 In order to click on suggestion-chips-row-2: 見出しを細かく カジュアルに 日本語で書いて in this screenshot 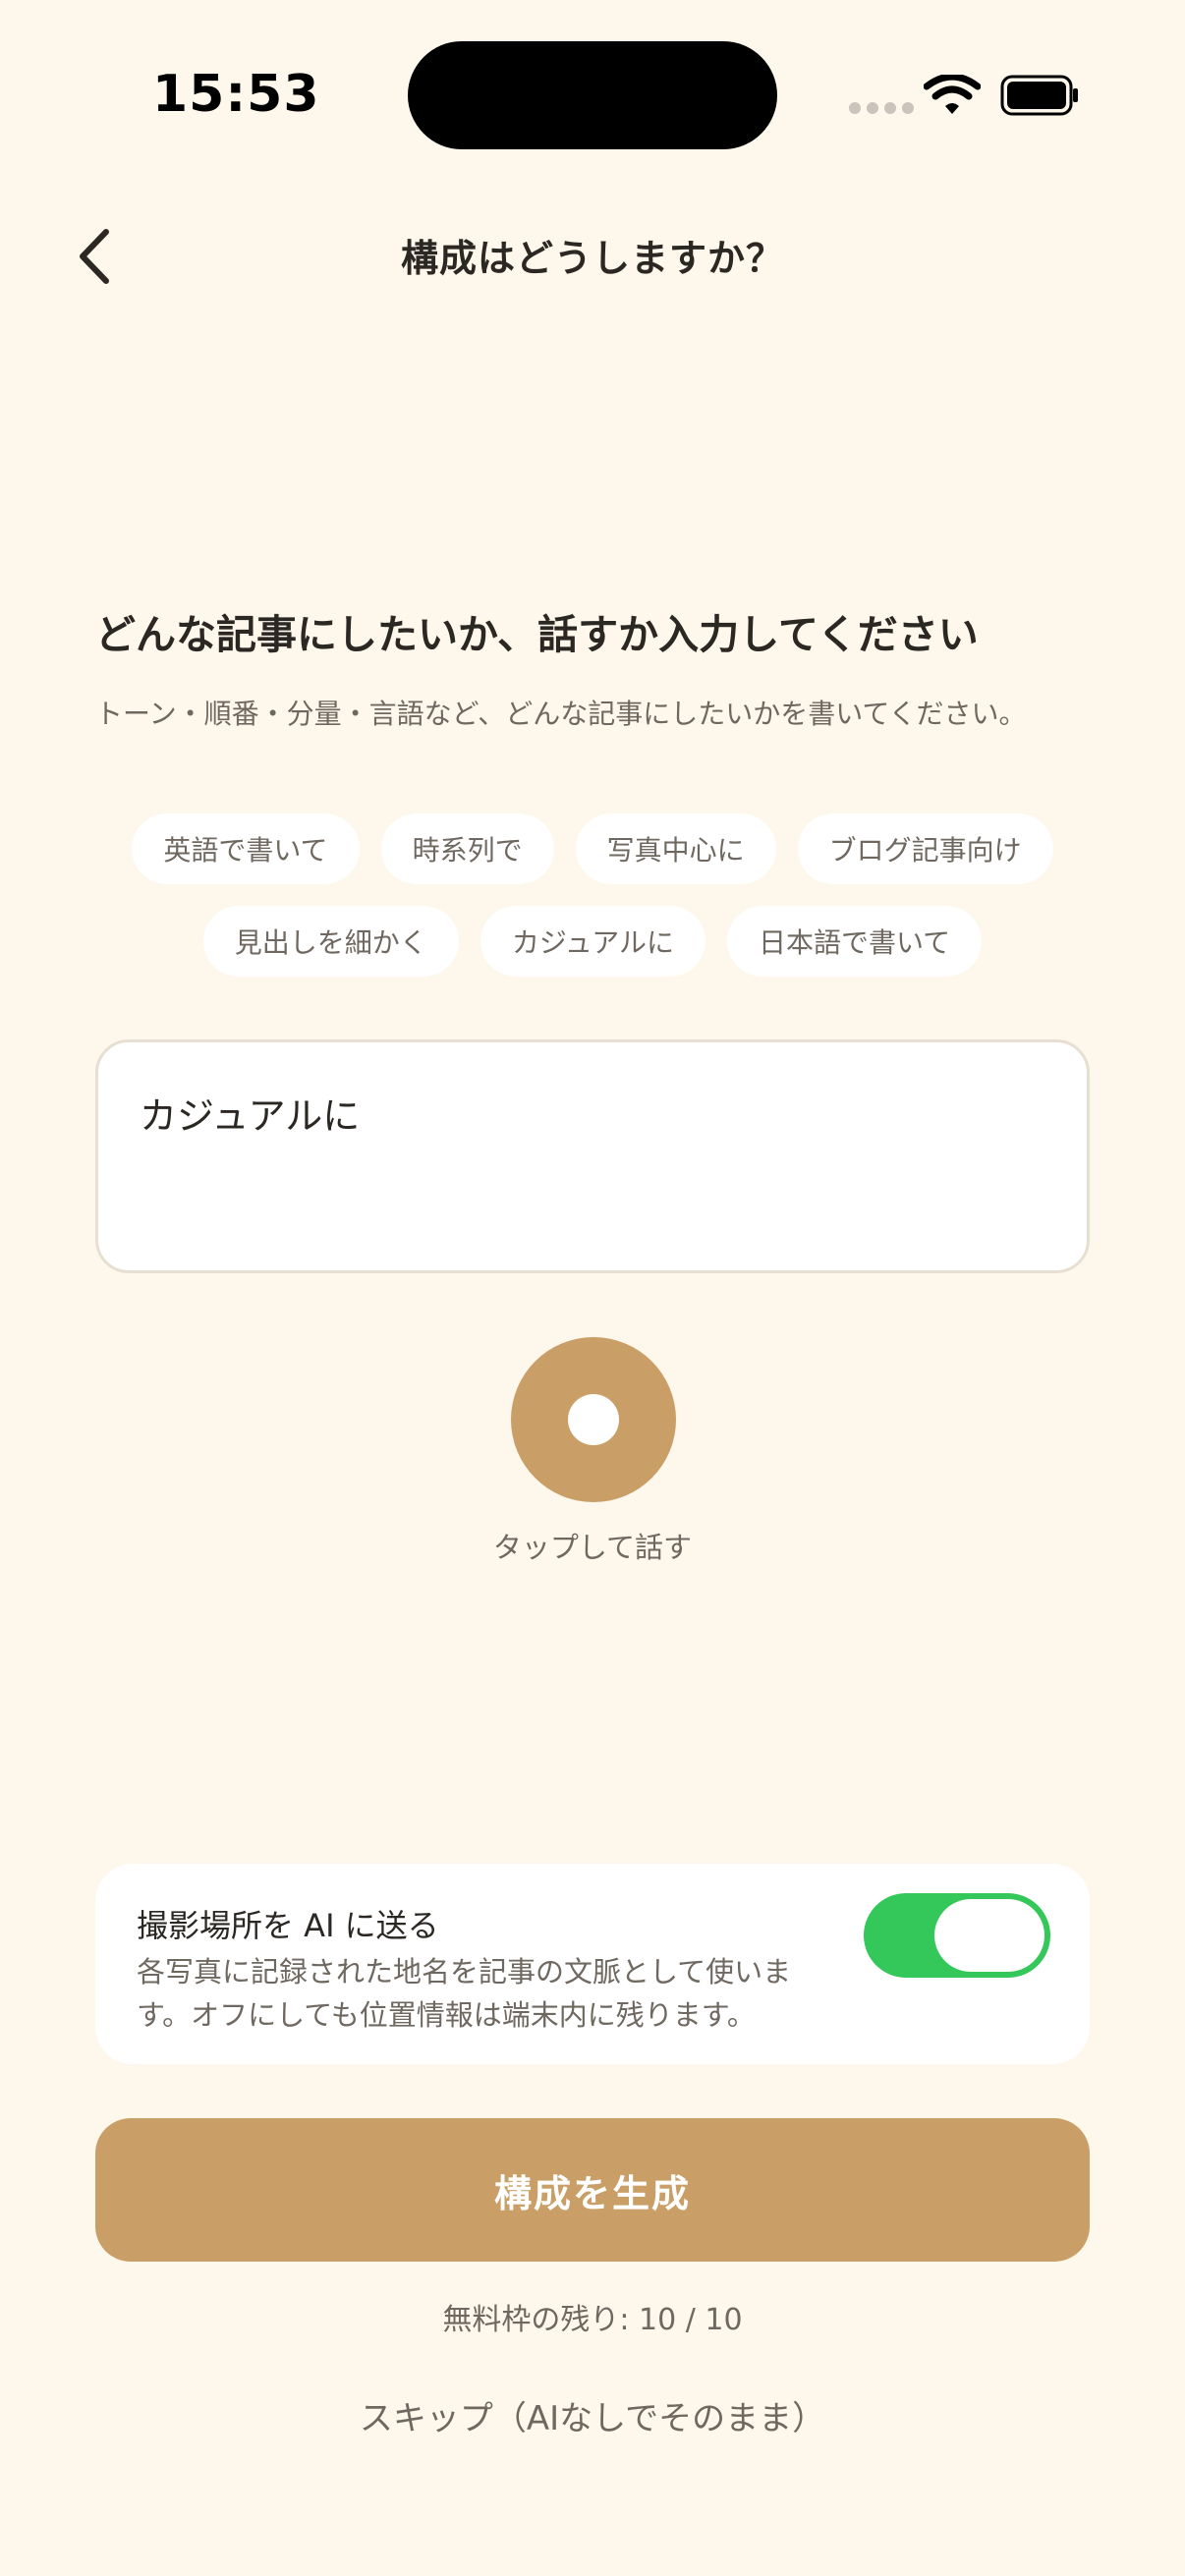, I will do `click(592, 941)`.